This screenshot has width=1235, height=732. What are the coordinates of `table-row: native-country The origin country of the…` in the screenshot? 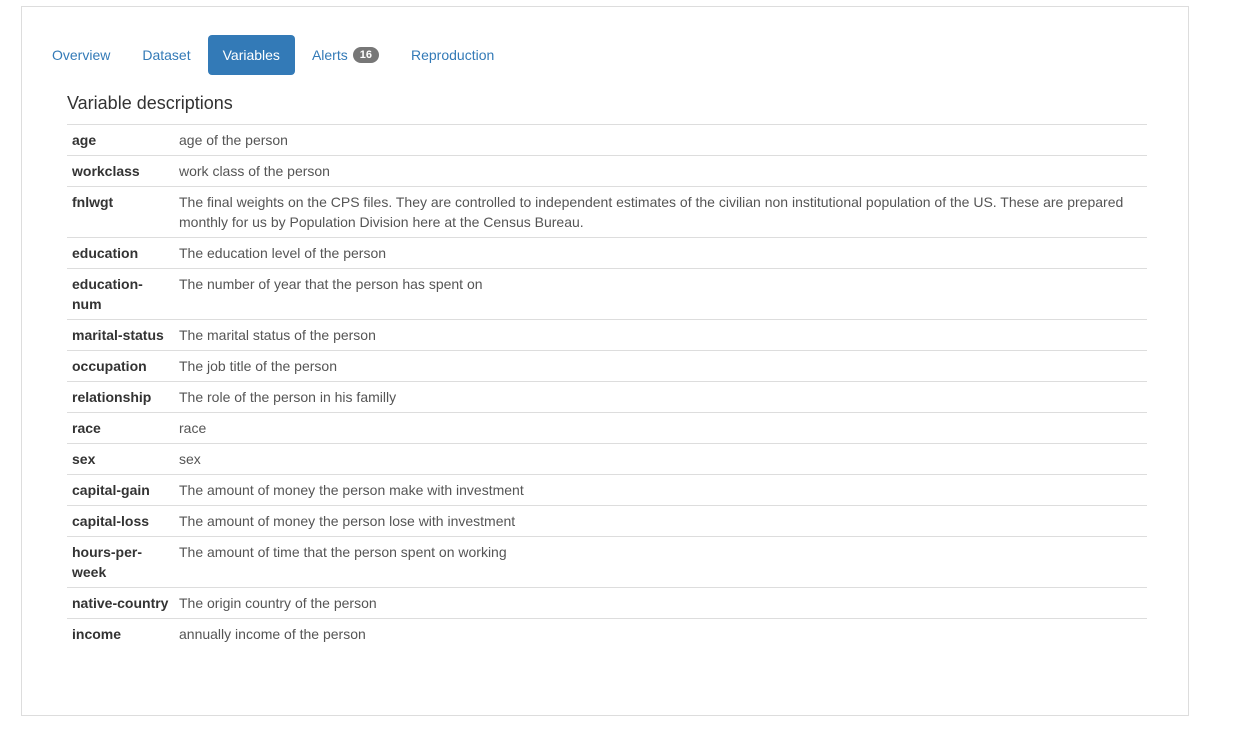 It's located at (607, 603).